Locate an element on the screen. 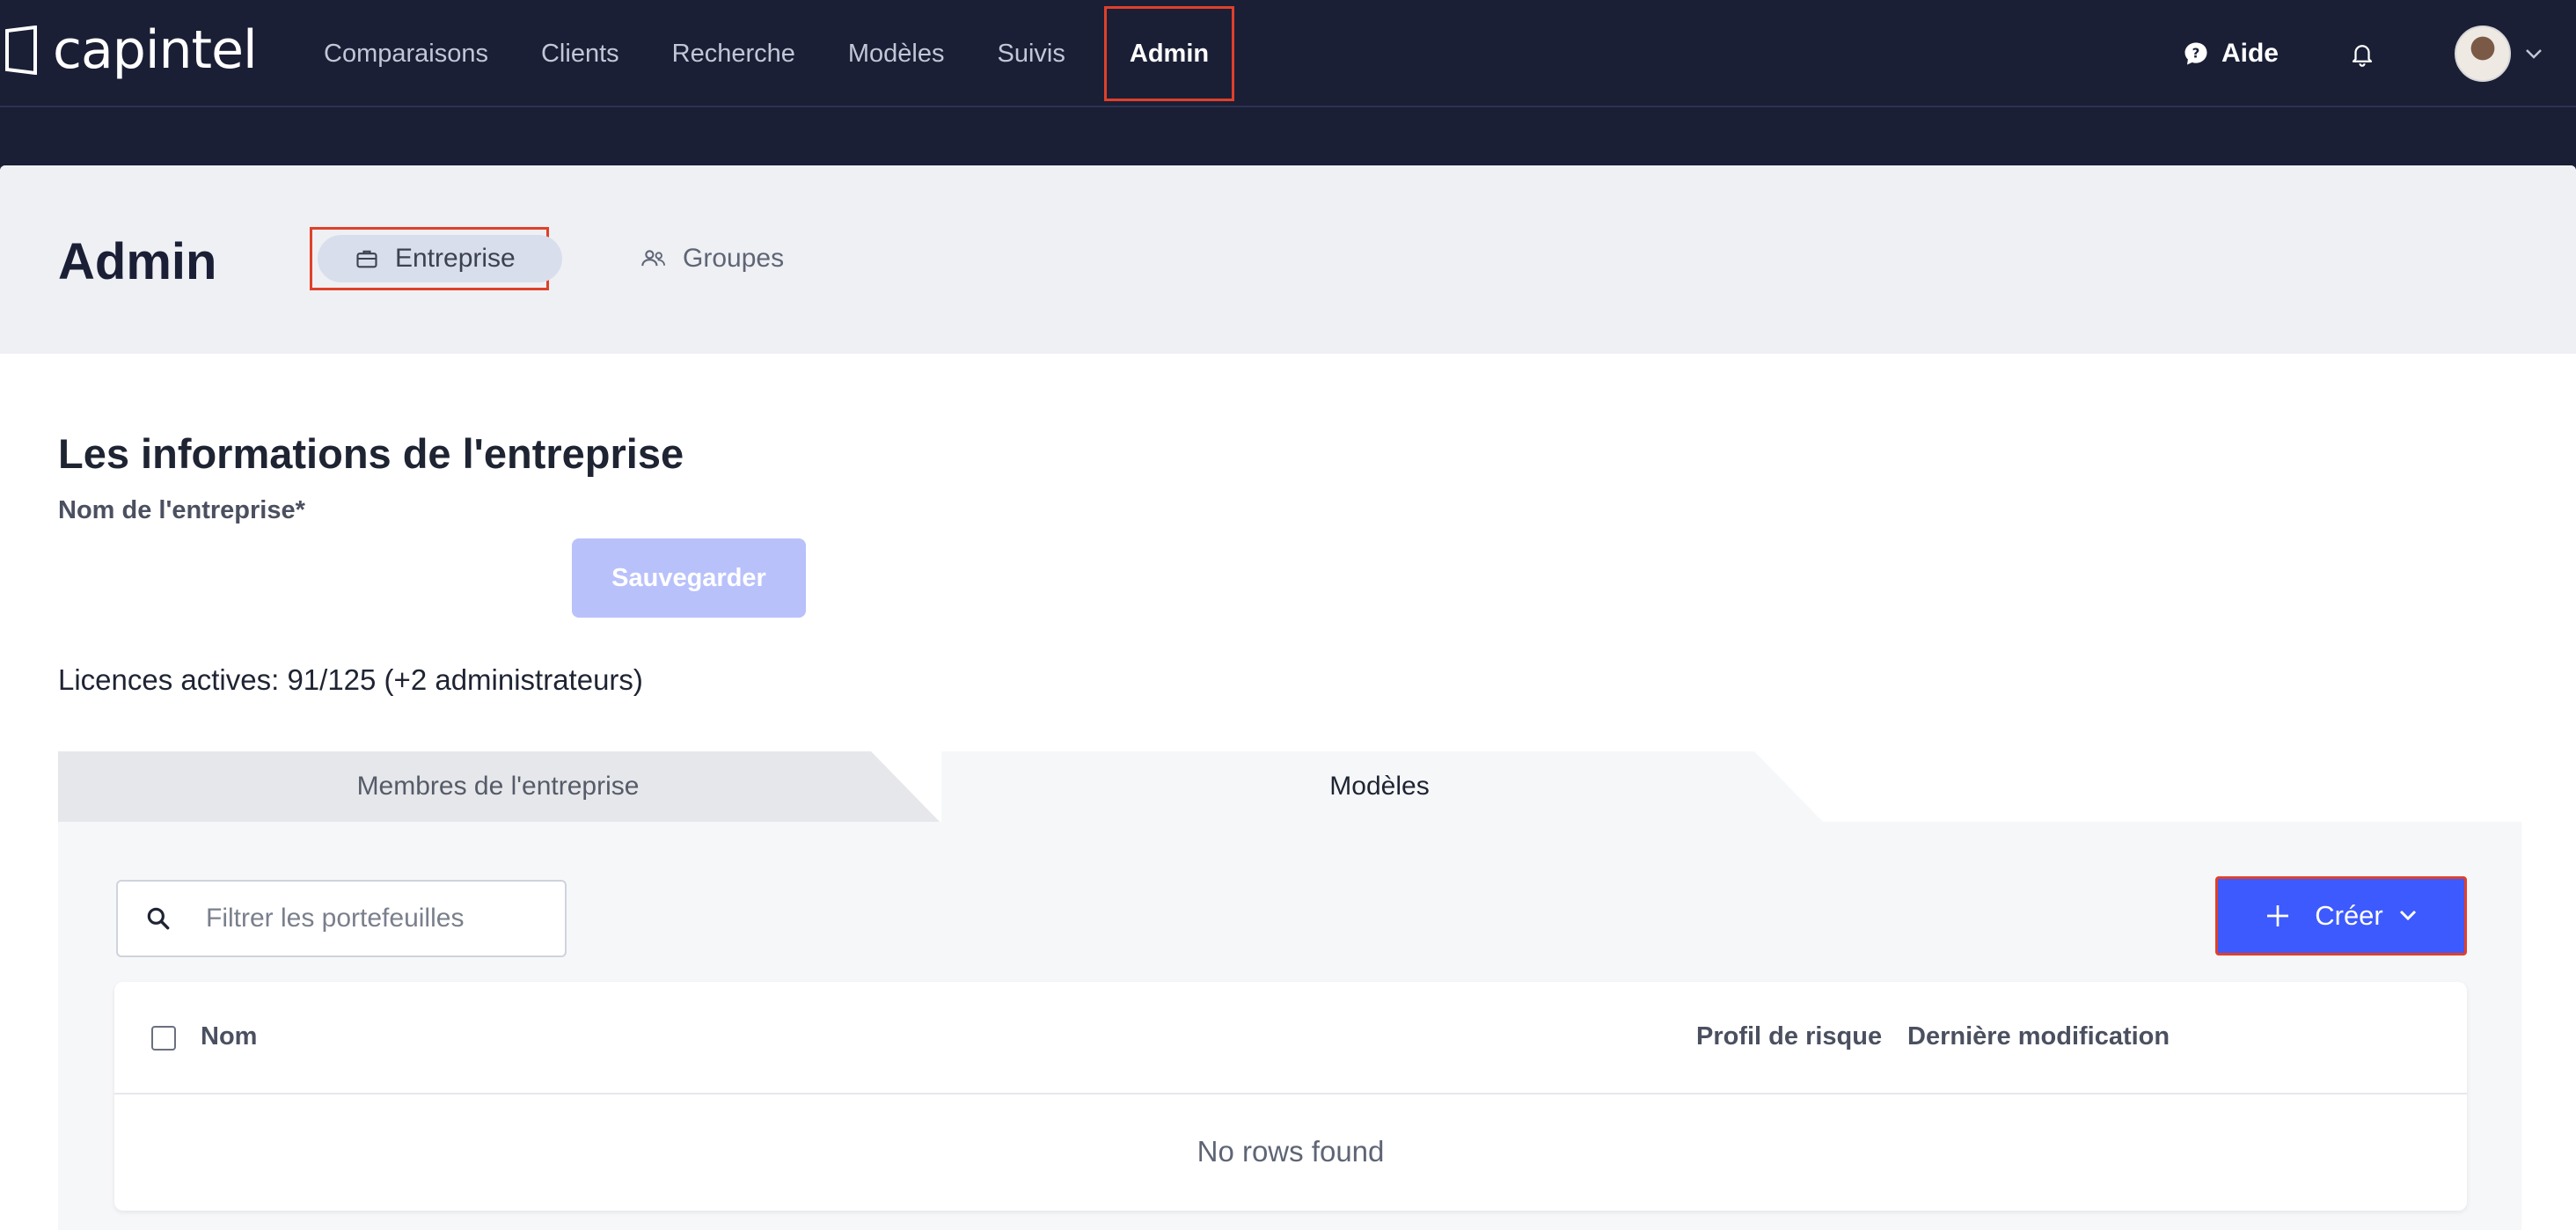 This screenshot has width=2576, height=1230. logo: capintel is located at coordinates (131, 50).